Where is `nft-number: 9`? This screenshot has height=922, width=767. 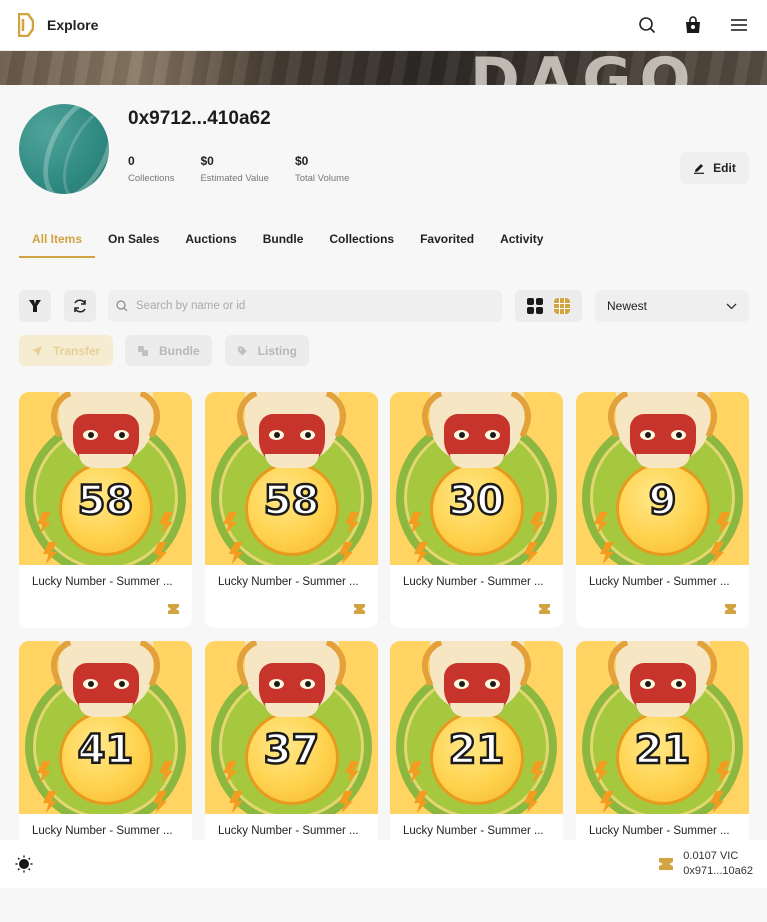
nft-number: 9 is located at coordinates (662, 501).